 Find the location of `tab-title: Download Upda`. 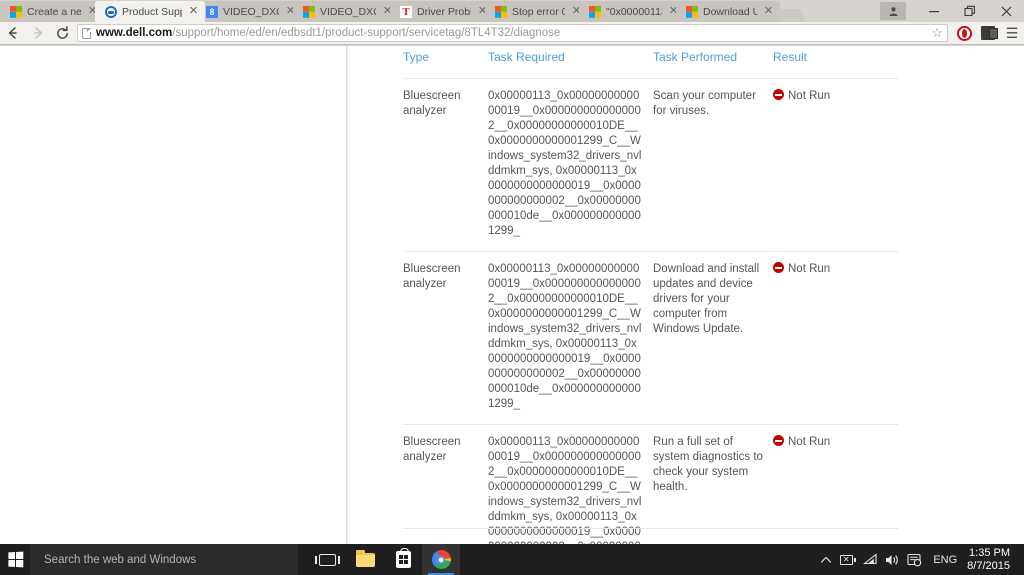

tab-title: Download Upda is located at coordinates (730, 11).